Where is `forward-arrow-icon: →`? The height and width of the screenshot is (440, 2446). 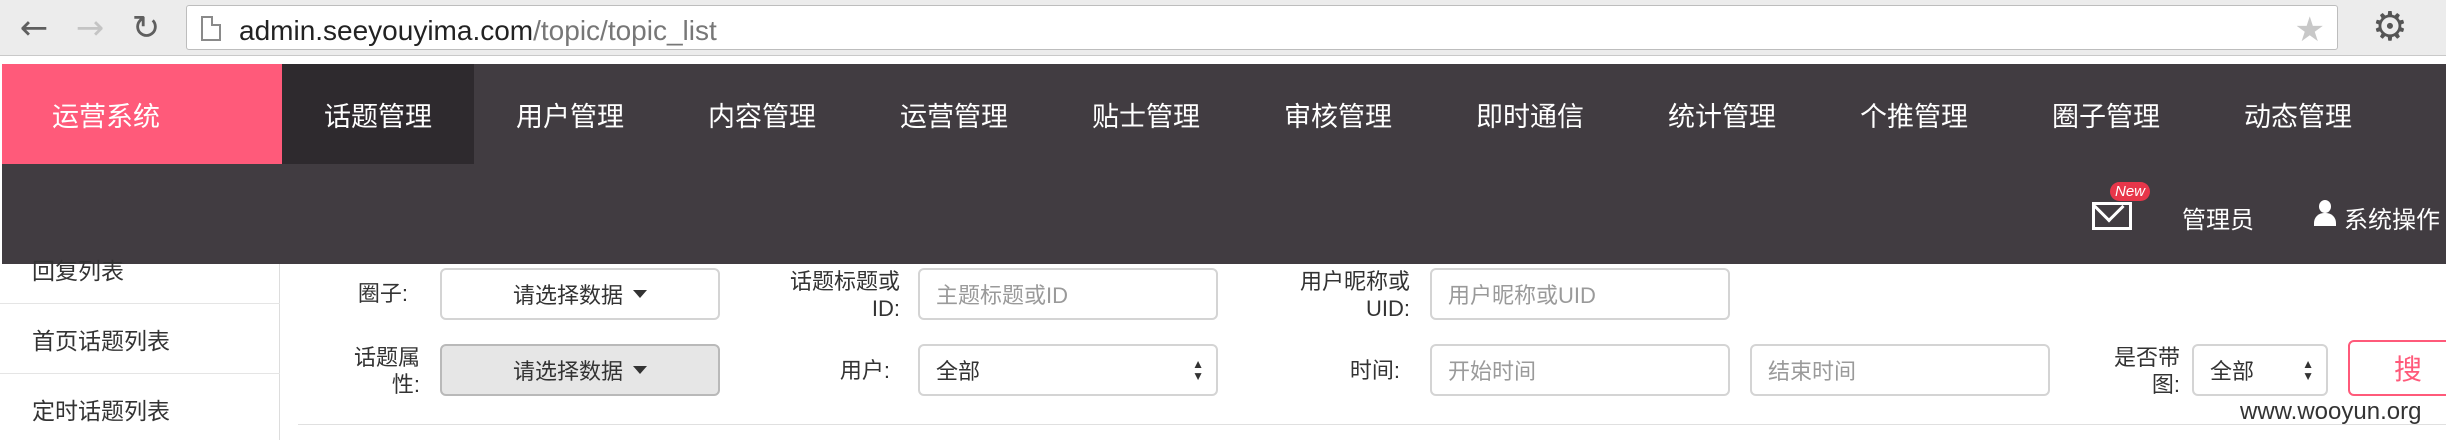 forward-arrow-icon: → is located at coordinates (90, 28).